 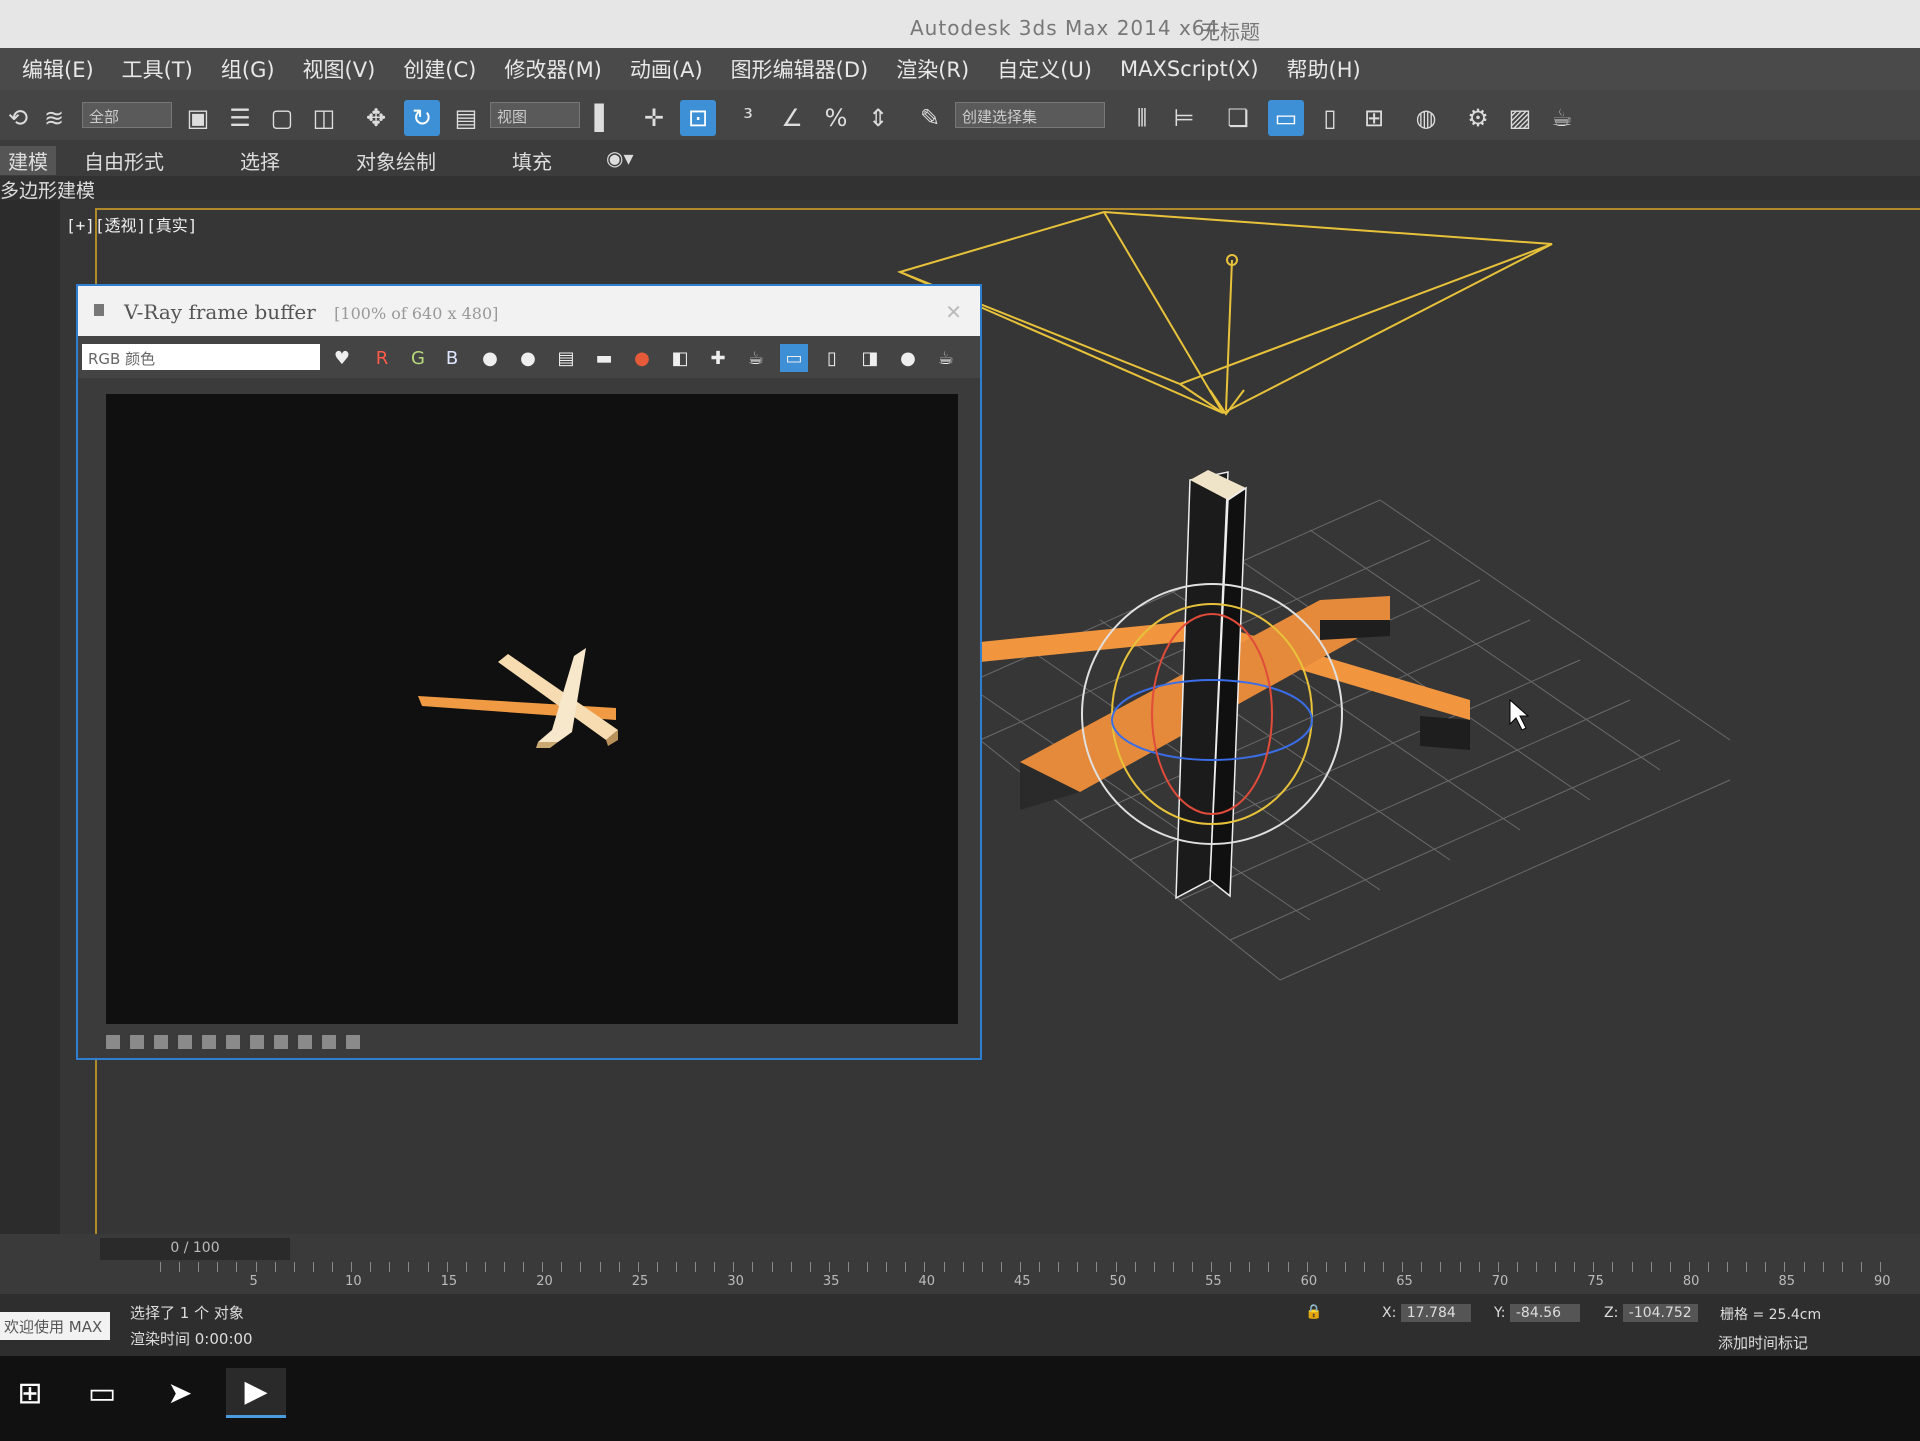 I want to click on display-correction-icon, so click(x=113, y=1042).